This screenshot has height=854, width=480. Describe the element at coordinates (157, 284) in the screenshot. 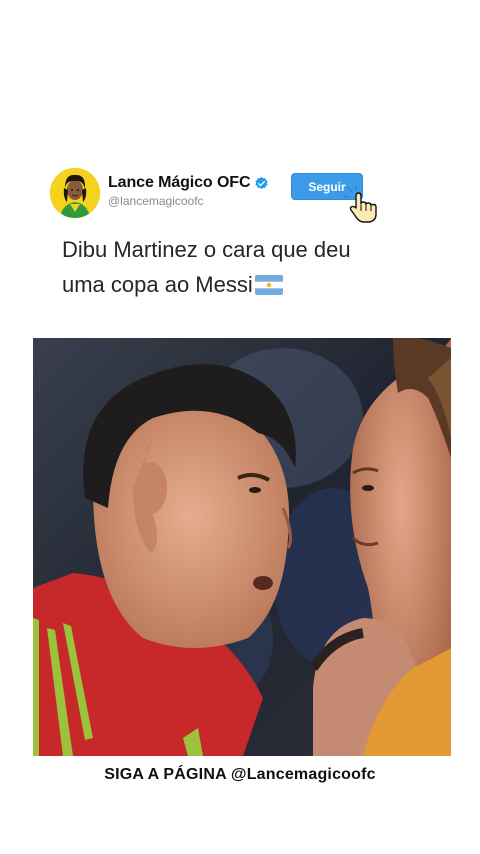

I see `caption-line-2-text: uma copa ao Messi` at that location.